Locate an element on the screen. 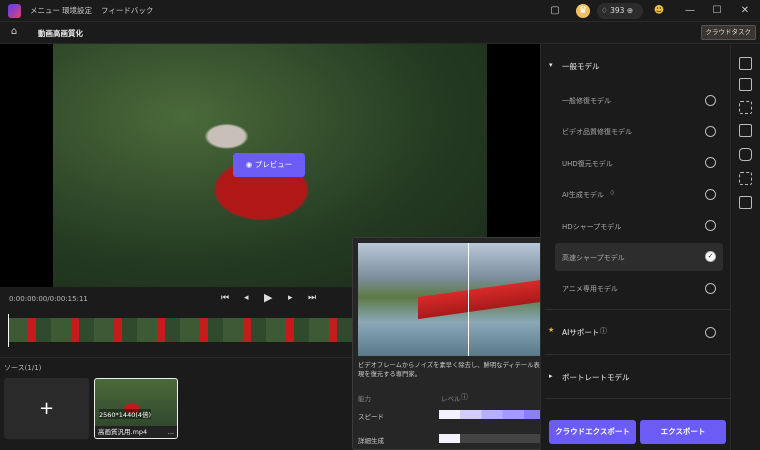 This screenshot has width=760, height=450. skip-start-icon: ⏮ is located at coordinates (225, 298).